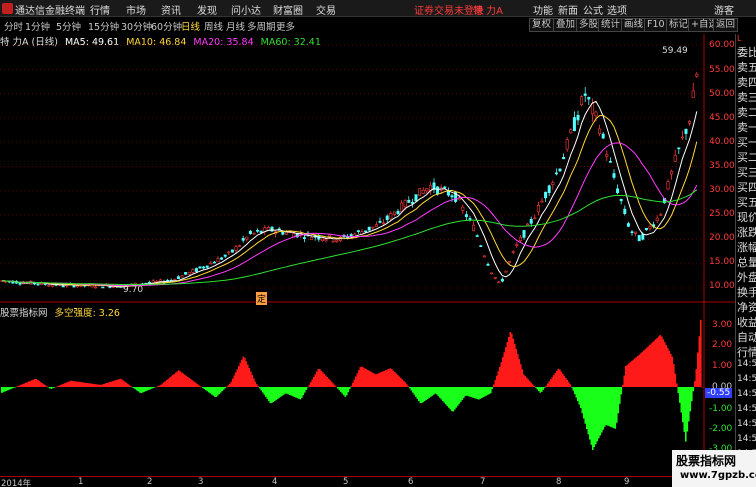  What do you see at coordinates (262, 298) in the screenshot?
I see `event-marker: 定` at bounding box center [262, 298].